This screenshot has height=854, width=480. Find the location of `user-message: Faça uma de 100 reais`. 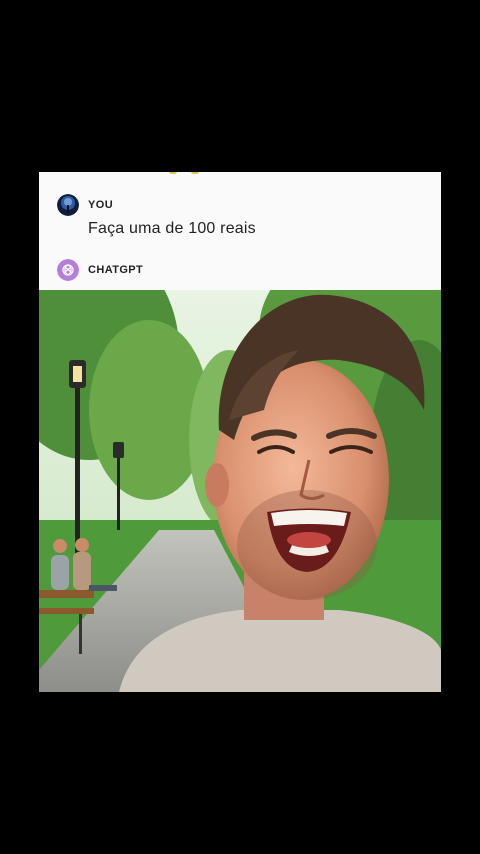

user-message: Faça uma de 100 reais is located at coordinates (172, 228).